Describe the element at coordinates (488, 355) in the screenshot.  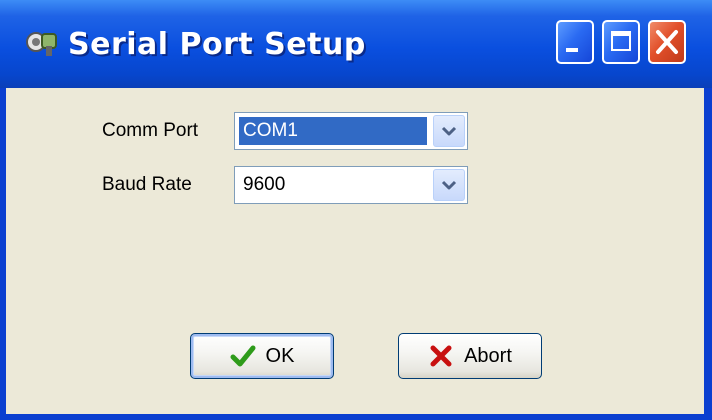
I see `abort-button-label: Abort` at that location.